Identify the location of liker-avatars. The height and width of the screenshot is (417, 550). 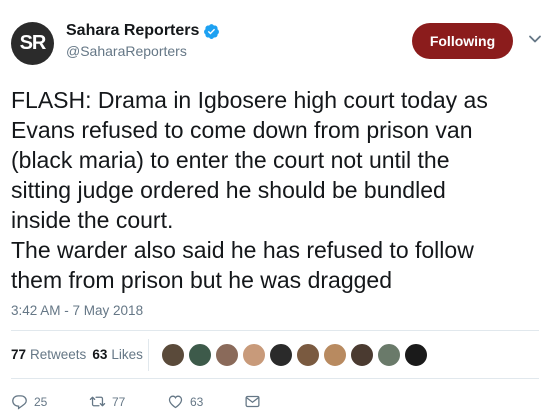
(296, 355).